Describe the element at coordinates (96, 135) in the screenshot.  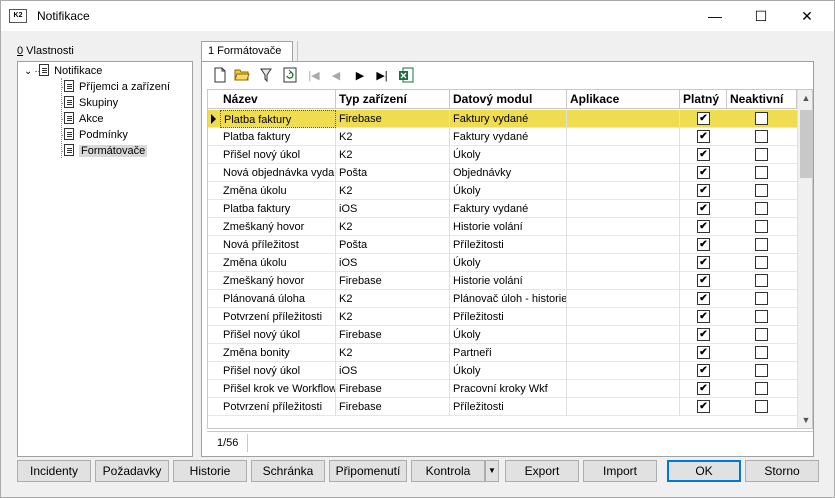
I see `tree-item-podminky: Podmínky` at that location.